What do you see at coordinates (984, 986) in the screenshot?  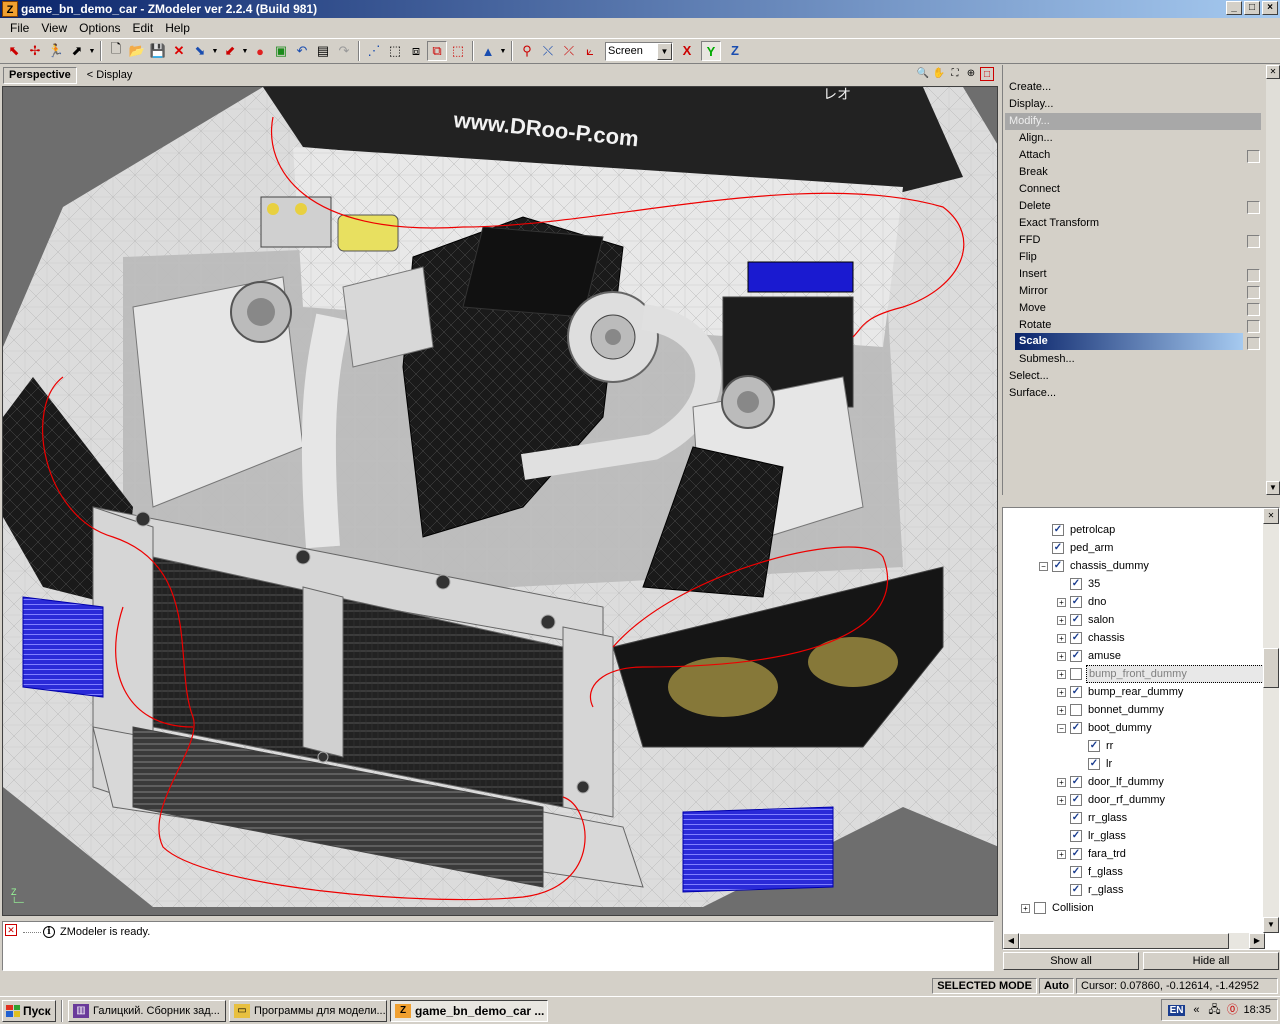 I see `selection-mode-indicator: SELECTED MODE` at bounding box center [984, 986].